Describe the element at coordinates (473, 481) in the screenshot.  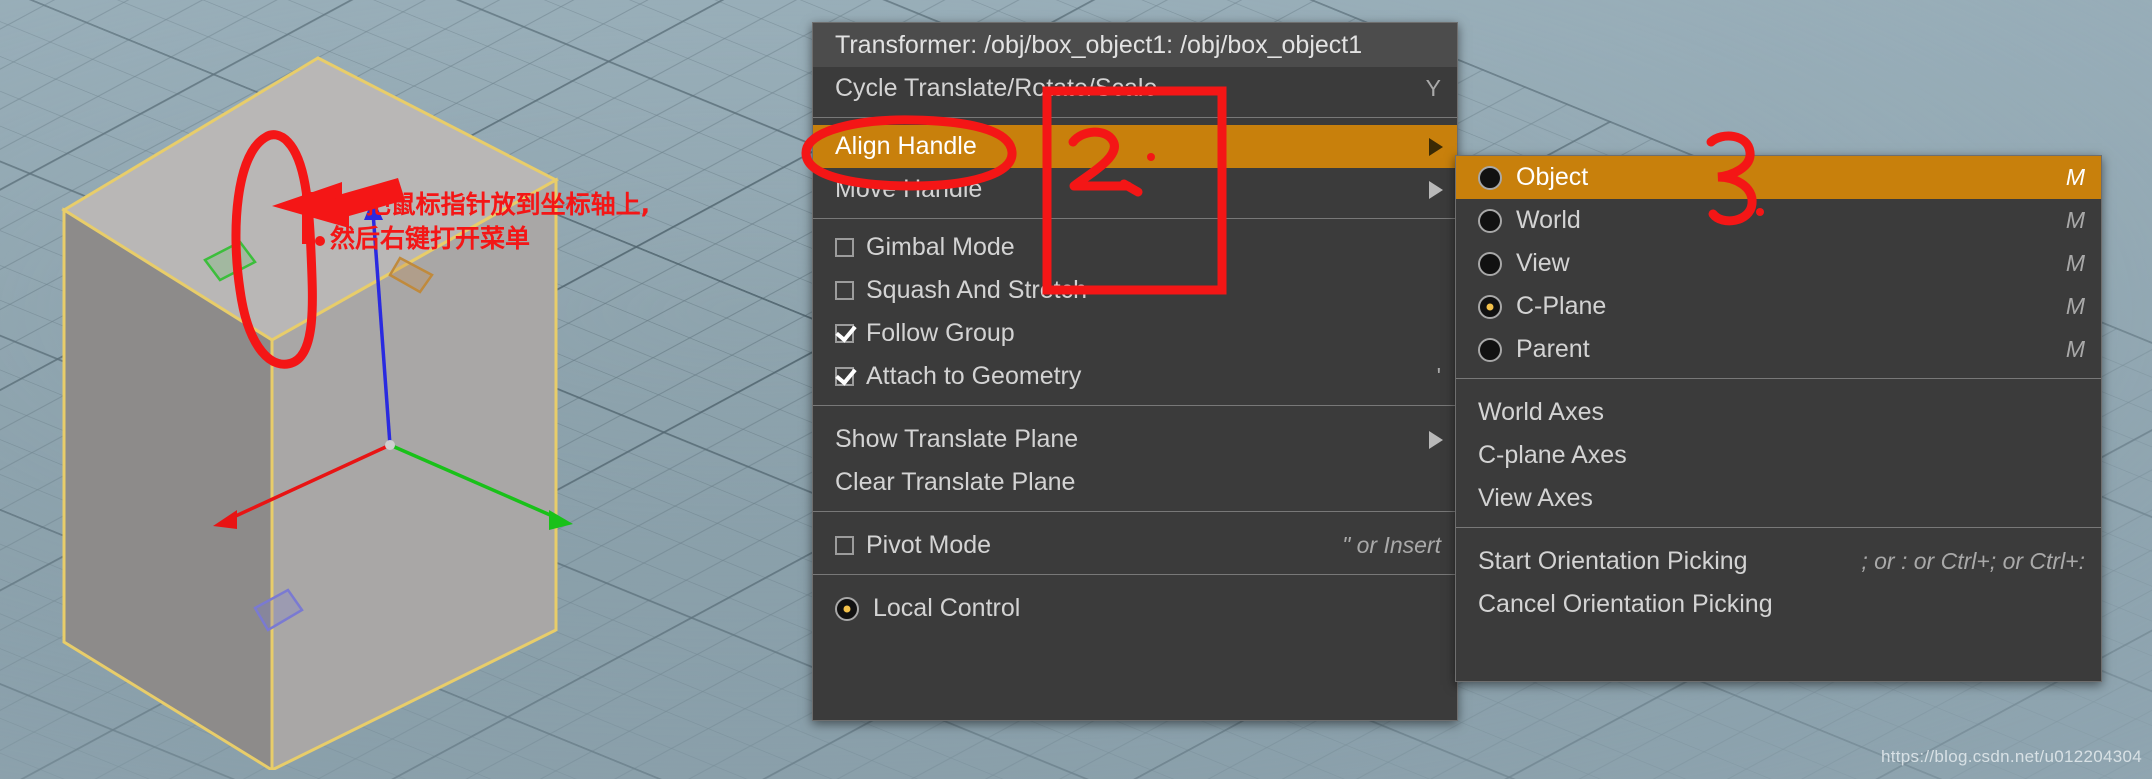
I see `gizmo-y-axis` at that location.